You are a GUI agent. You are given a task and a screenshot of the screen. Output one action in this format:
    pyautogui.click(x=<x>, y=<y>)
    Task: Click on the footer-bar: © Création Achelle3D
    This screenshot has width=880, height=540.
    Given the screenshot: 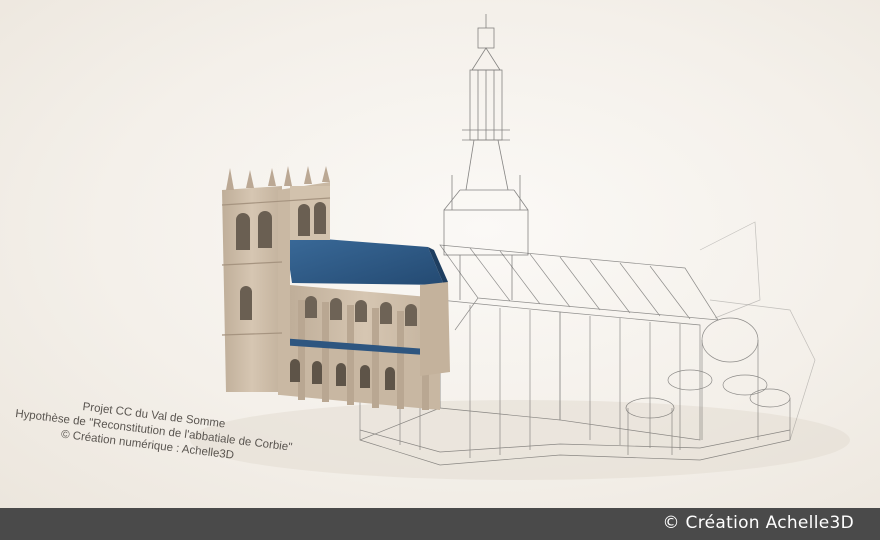 What is the action you would take?
    pyautogui.click(x=440, y=524)
    